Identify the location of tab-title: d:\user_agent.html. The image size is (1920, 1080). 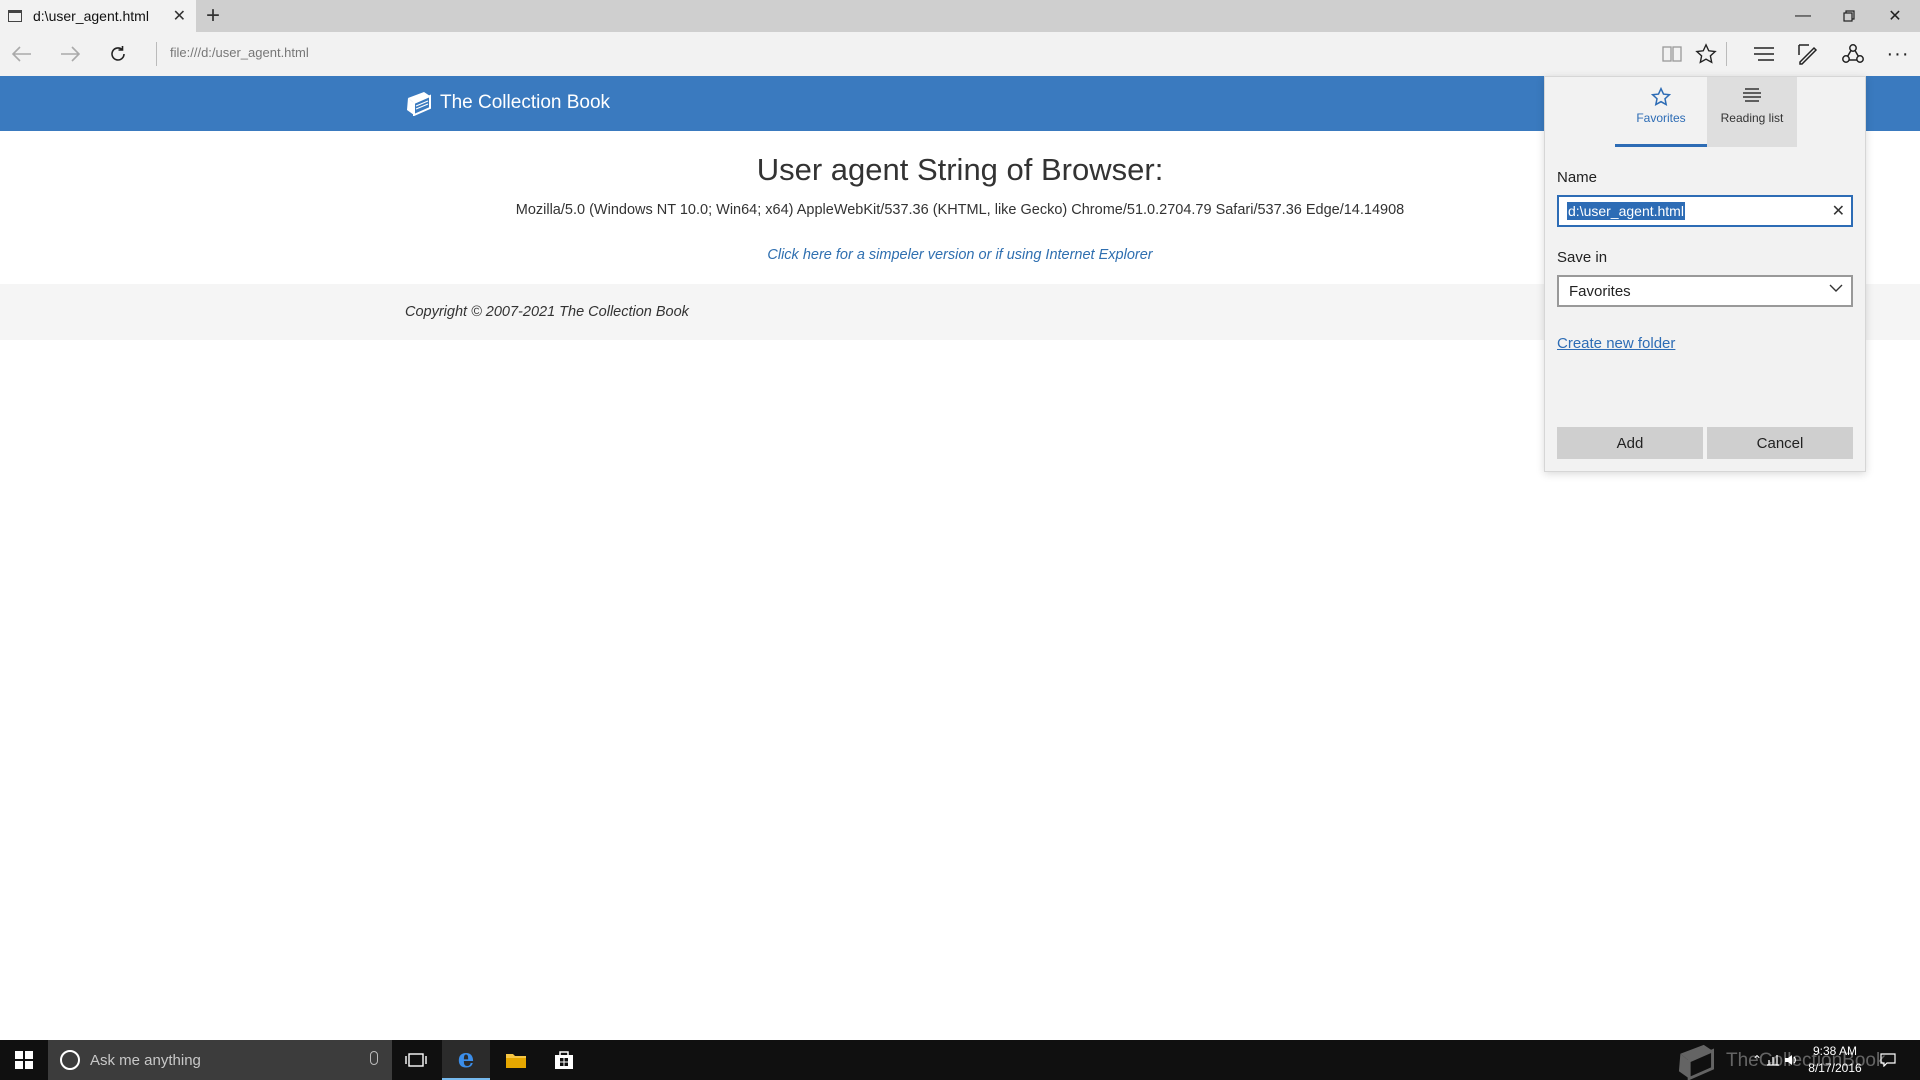
(91, 16).